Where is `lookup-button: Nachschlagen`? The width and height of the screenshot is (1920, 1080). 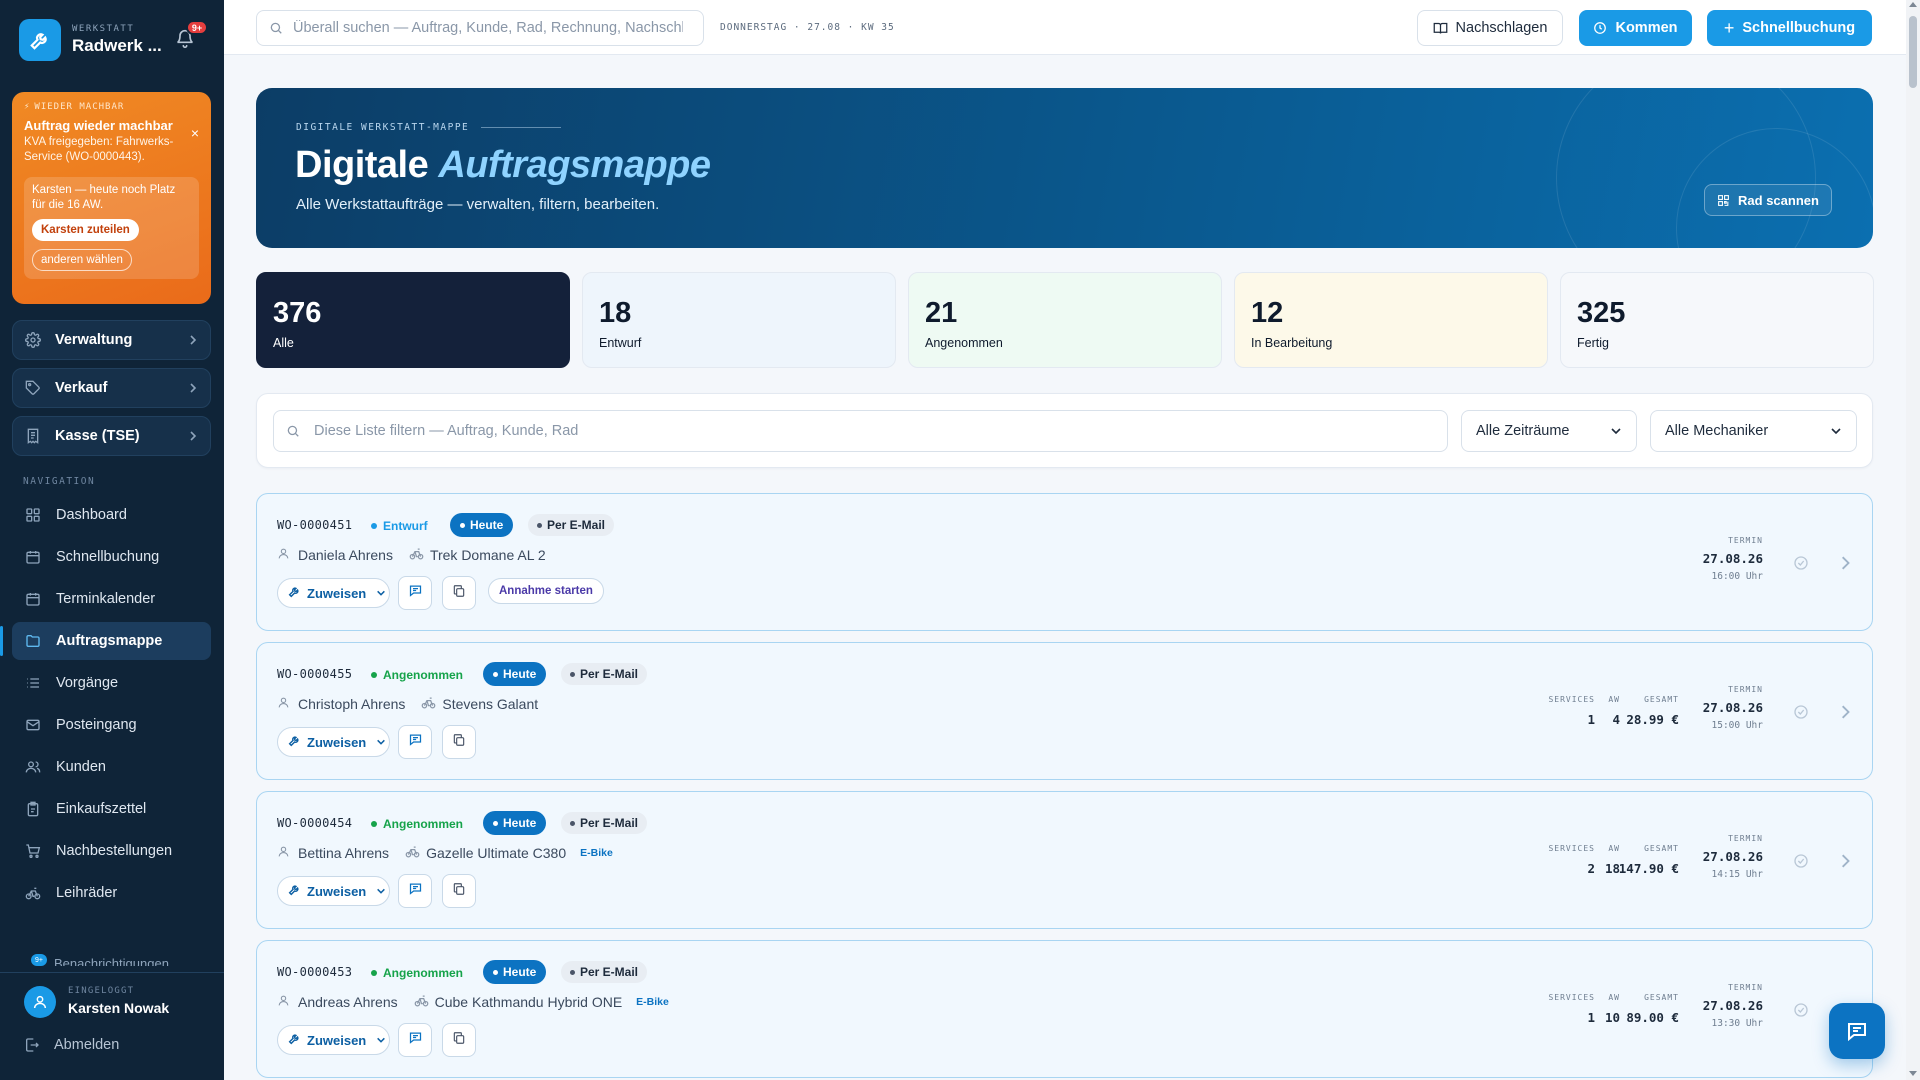 lookup-button: Nachschlagen is located at coordinates (1490, 28).